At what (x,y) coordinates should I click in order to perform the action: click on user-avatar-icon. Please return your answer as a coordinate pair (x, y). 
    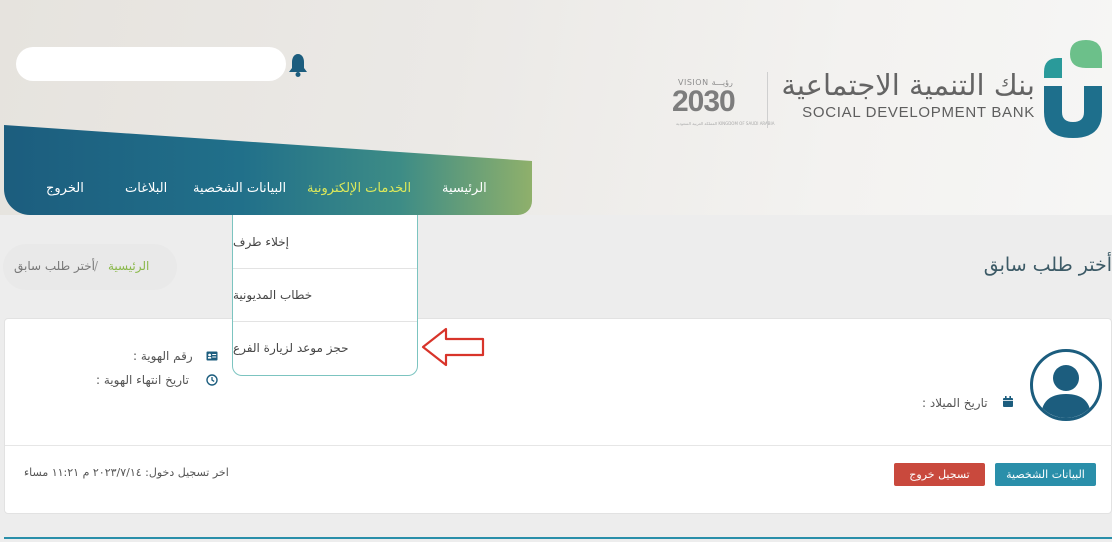
    Looking at the image, I should click on (1066, 385).